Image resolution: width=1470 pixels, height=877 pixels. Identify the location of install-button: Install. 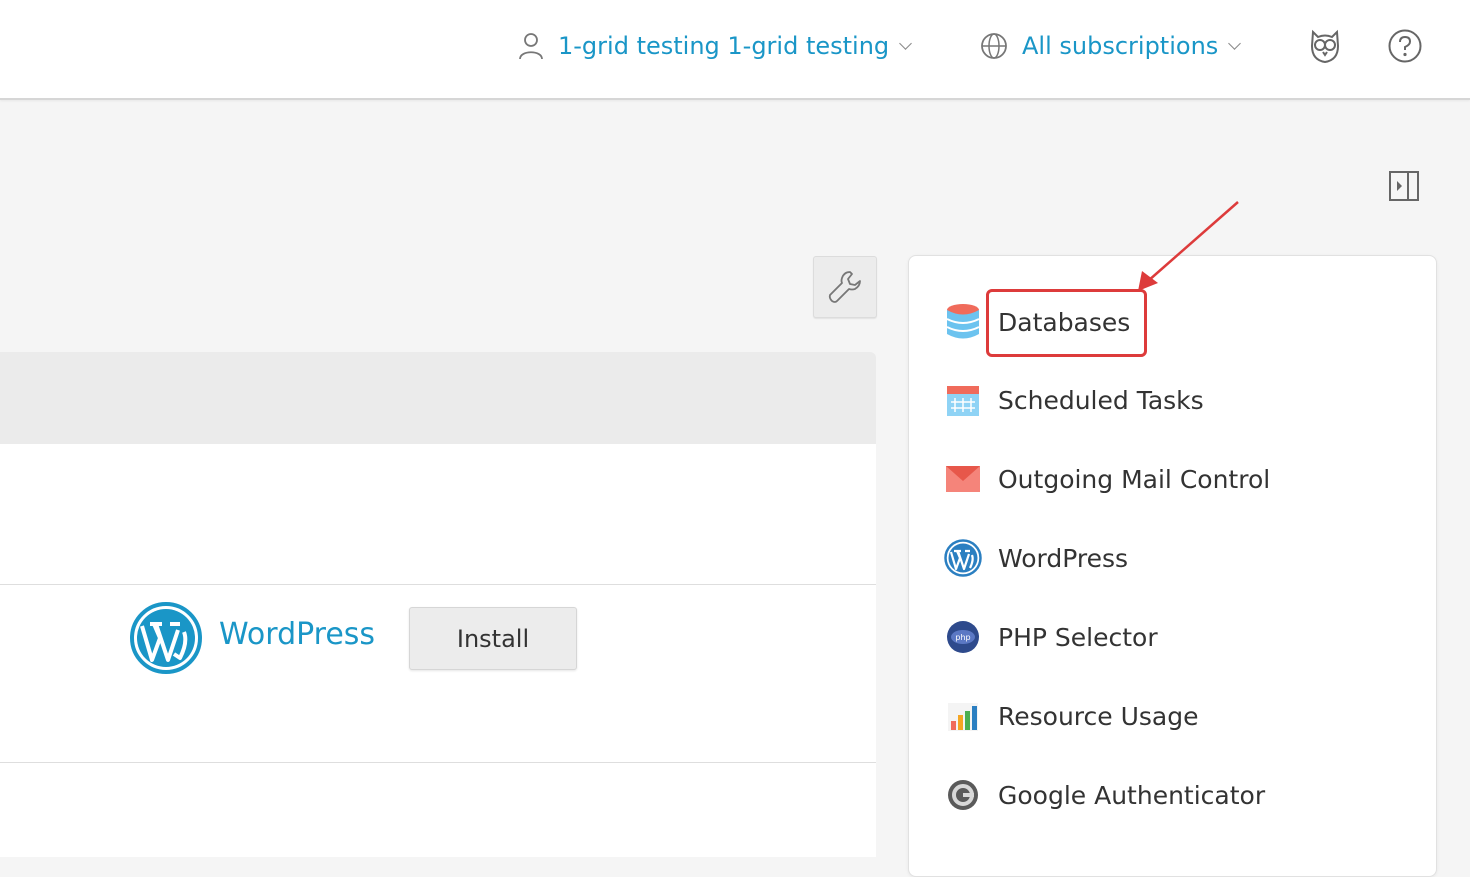
(493, 638).